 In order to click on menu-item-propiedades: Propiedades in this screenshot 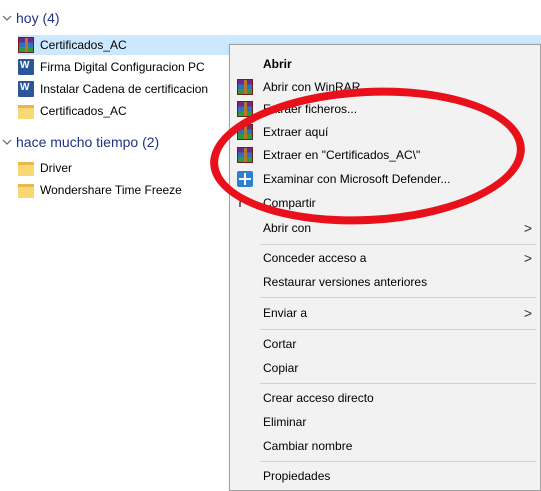, I will do `click(385, 476)`.